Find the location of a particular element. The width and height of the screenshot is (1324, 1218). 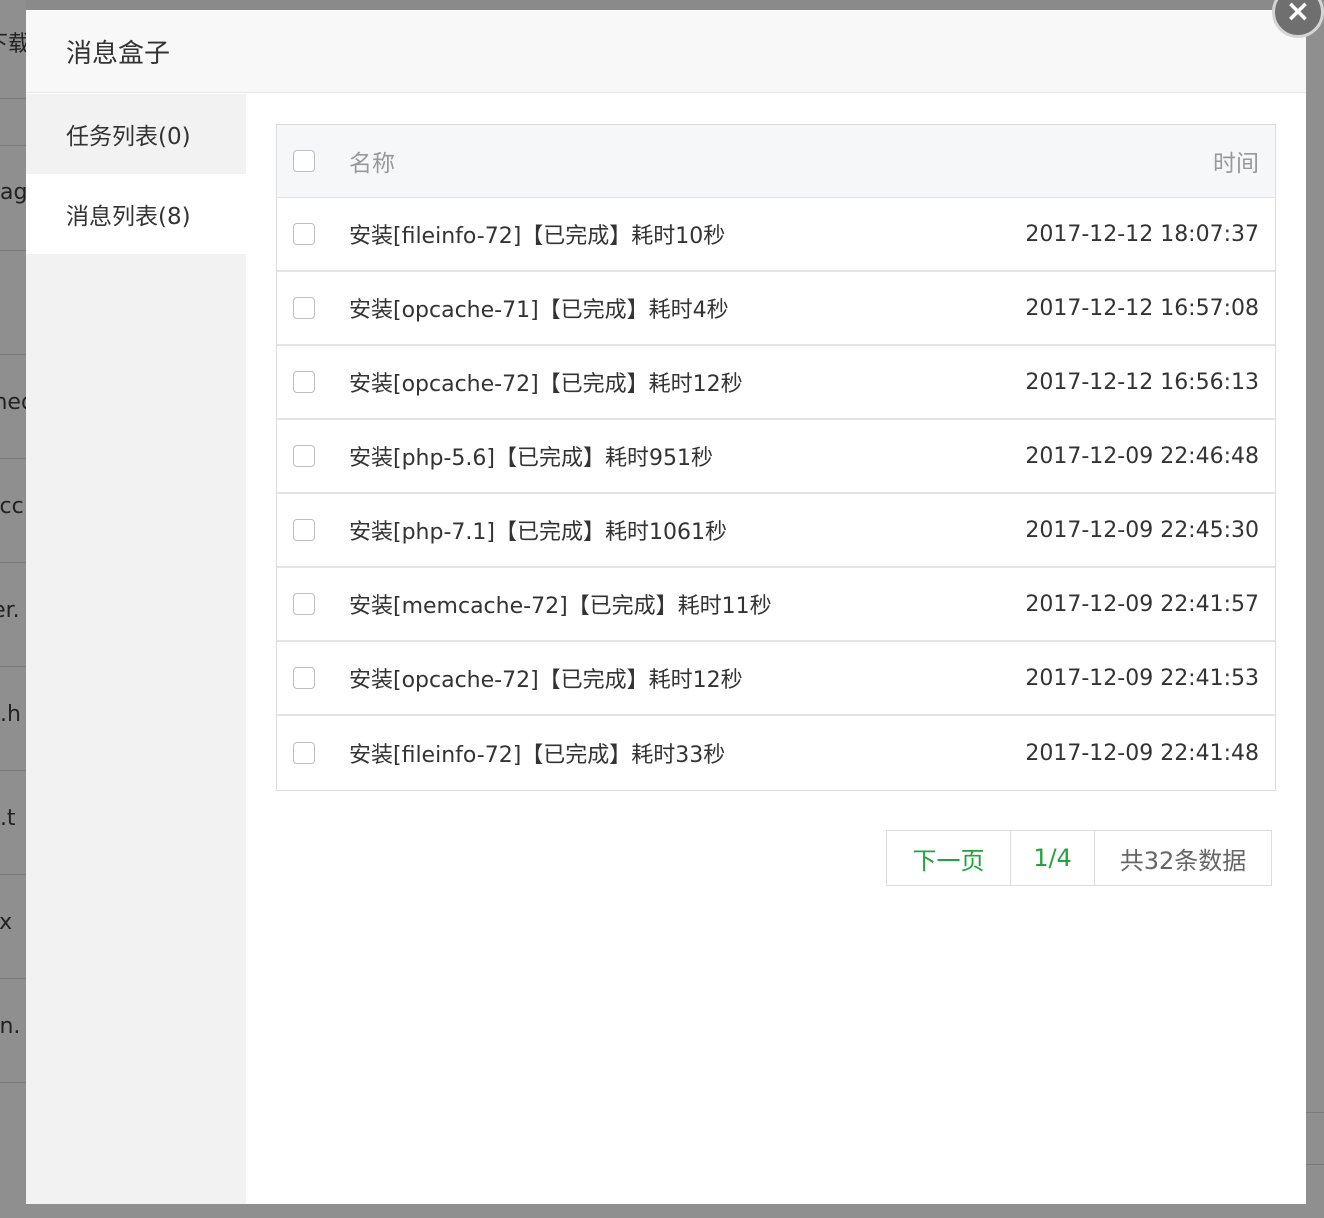

message-time: 2017-12-09 22:45:30 is located at coordinates (1142, 530).